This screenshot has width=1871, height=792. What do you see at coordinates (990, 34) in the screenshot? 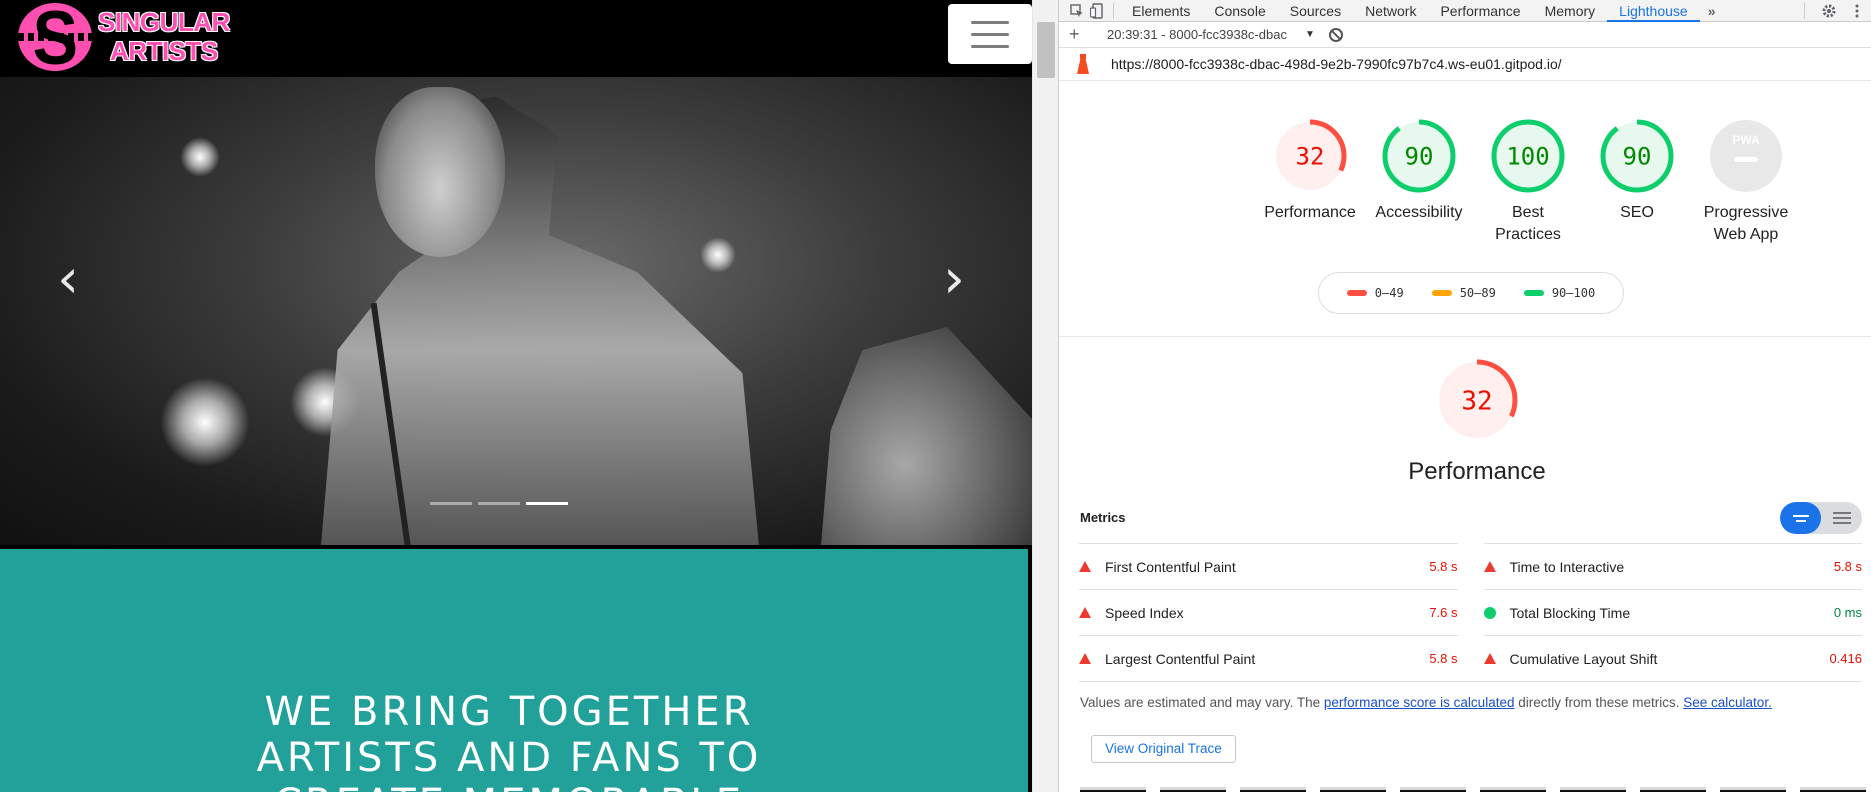
I see `hamburger-menu-button` at bounding box center [990, 34].